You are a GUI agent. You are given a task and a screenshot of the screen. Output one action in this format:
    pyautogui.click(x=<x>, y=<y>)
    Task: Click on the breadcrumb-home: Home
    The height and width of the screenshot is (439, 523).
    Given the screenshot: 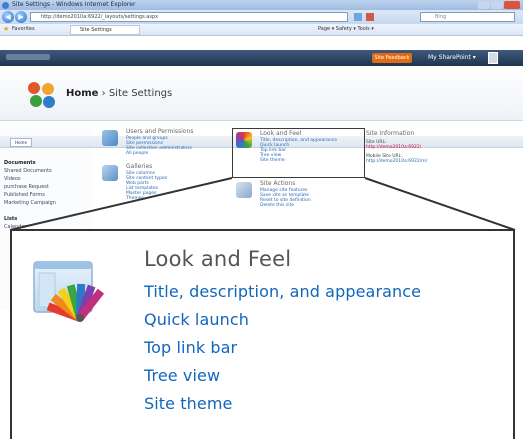 What is the action you would take?
    pyautogui.click(x=82, y=93)
    